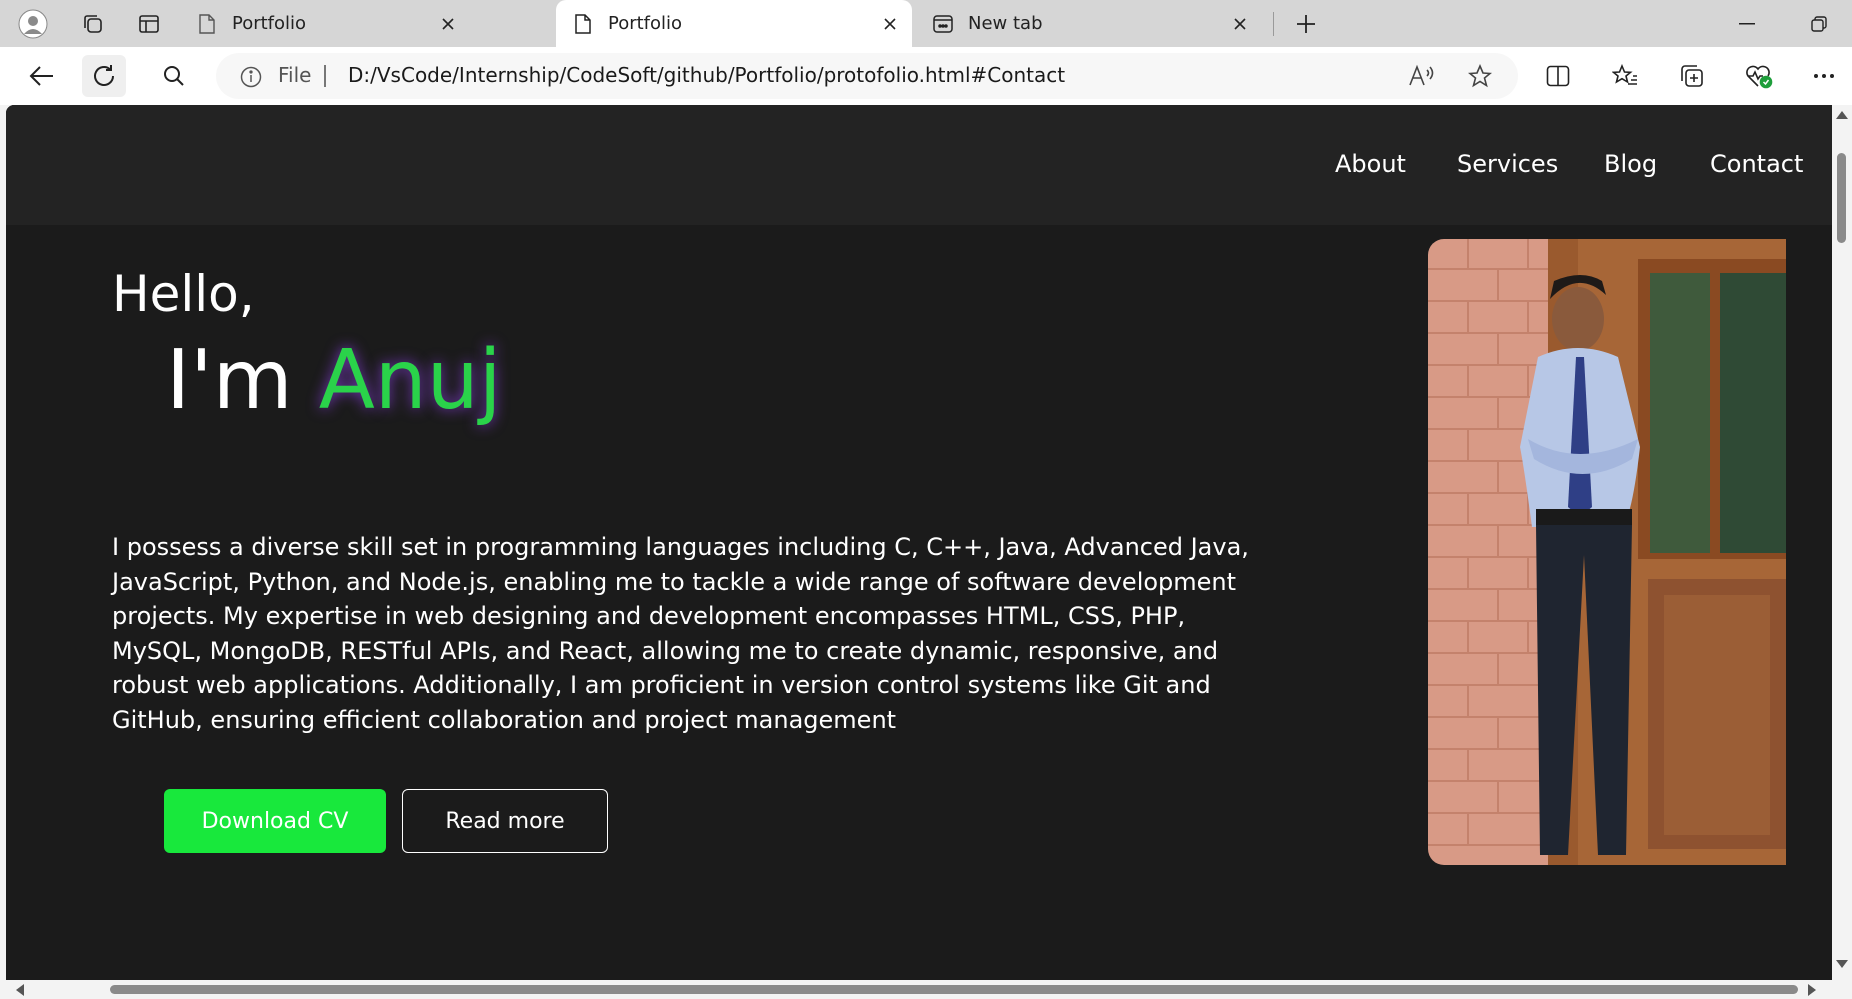 The height and width of the screenshot is (999, 1852). Describe the element at coordinates (325, 76) in the screenshot. I see `address-divider` at that location.